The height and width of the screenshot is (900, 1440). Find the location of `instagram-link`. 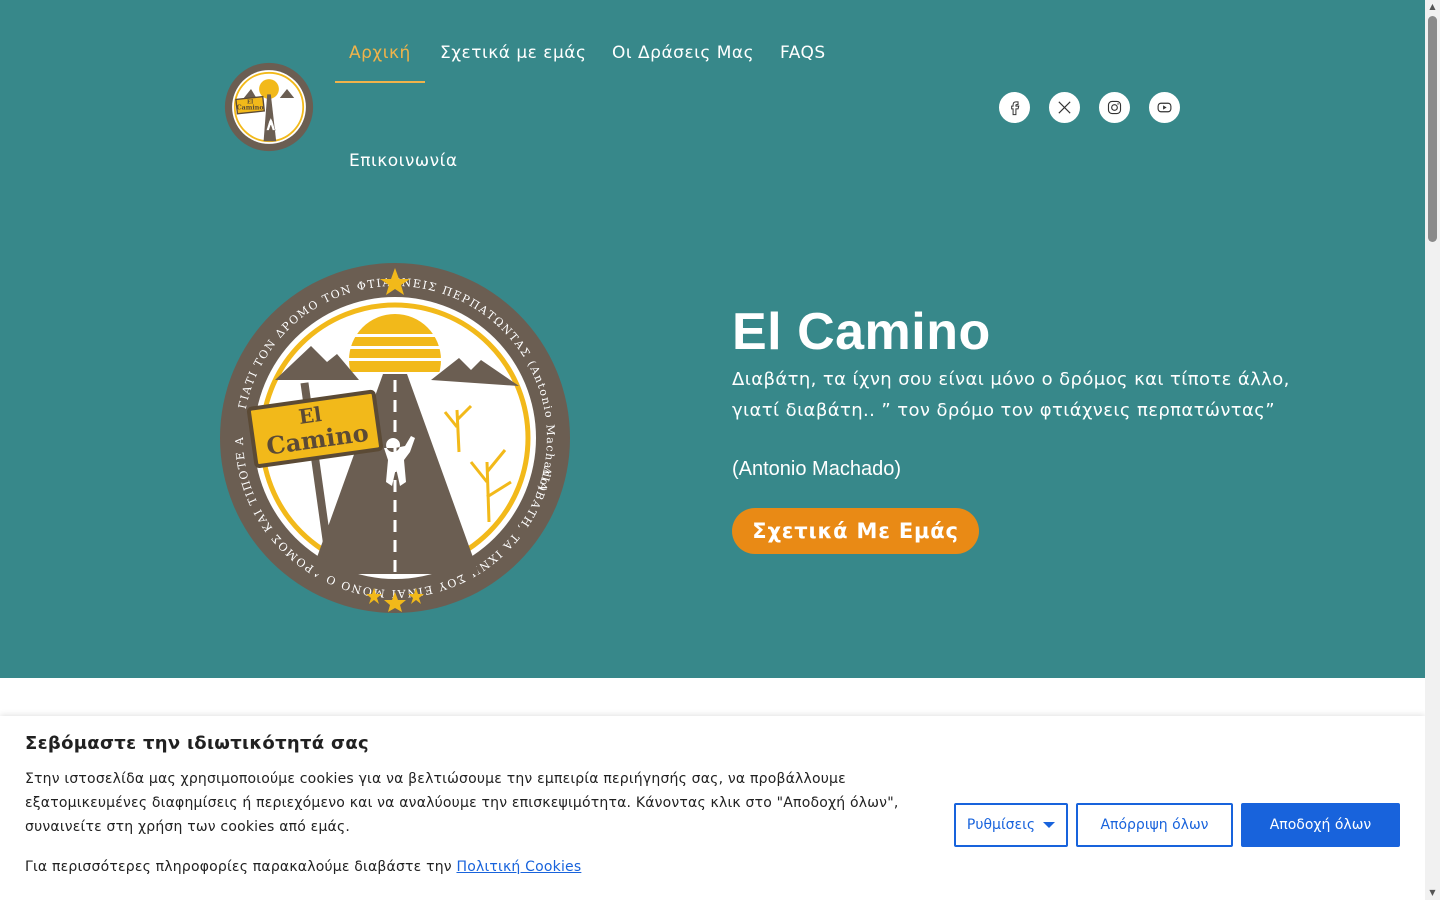

instagram-link is located at coordinates (1114, 107).